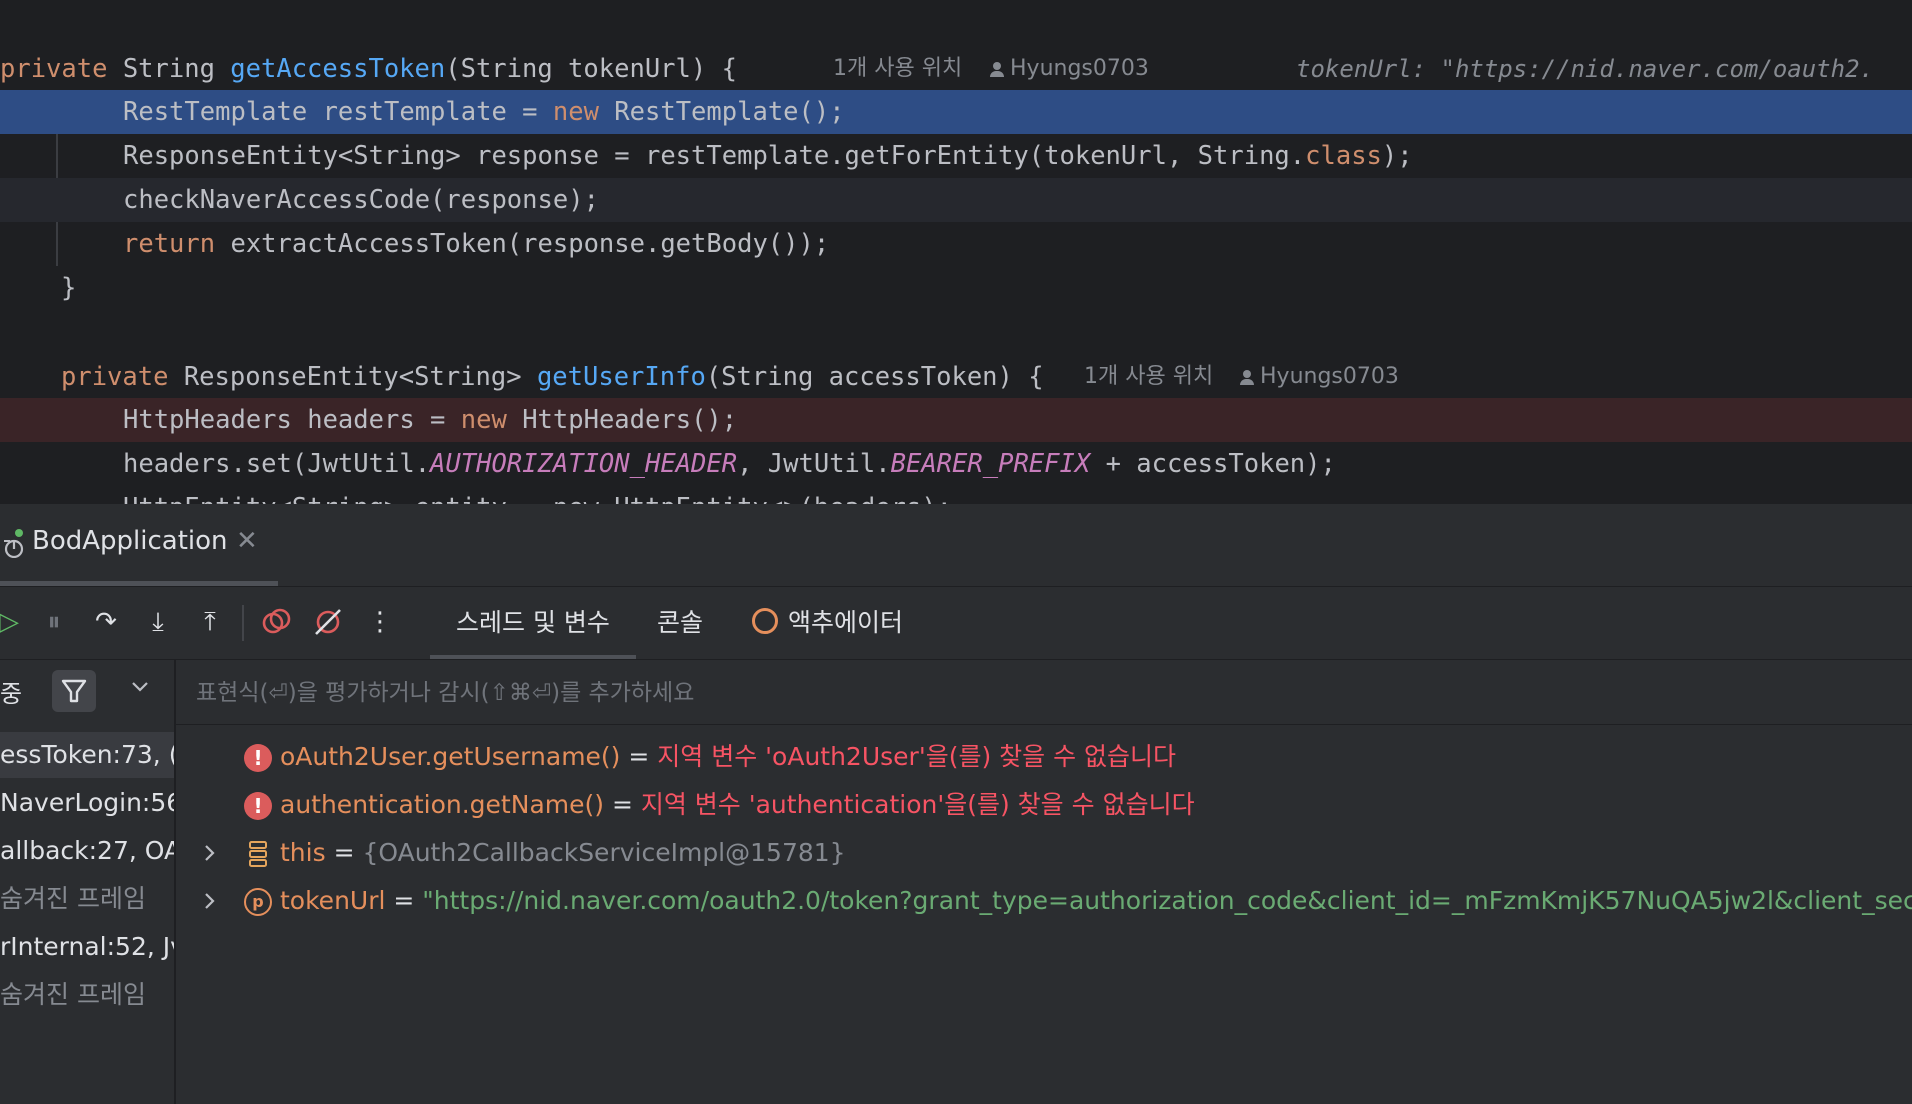 Image resolution: width=1912 pixels, height=1104 pixels. What do you see at coordinates (430, 420) in the screenshot?
I see `code-text: HttpHeaders headers = new HttpHeaders();` at bounding box center [430, 420].